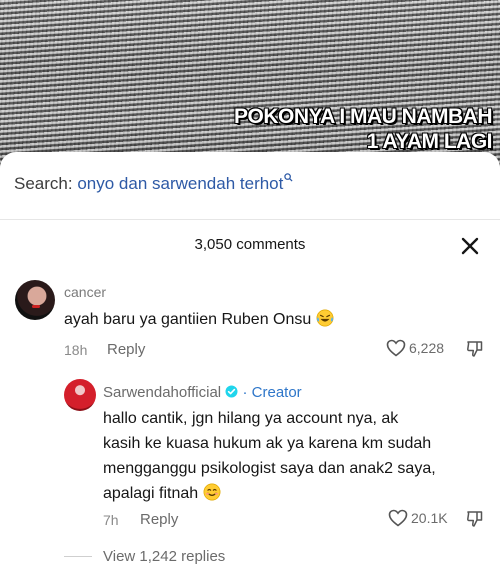 This screenshot has height=574, width=500. I want to click on reply-username: Sarwendahofficial, so click(162, 392).